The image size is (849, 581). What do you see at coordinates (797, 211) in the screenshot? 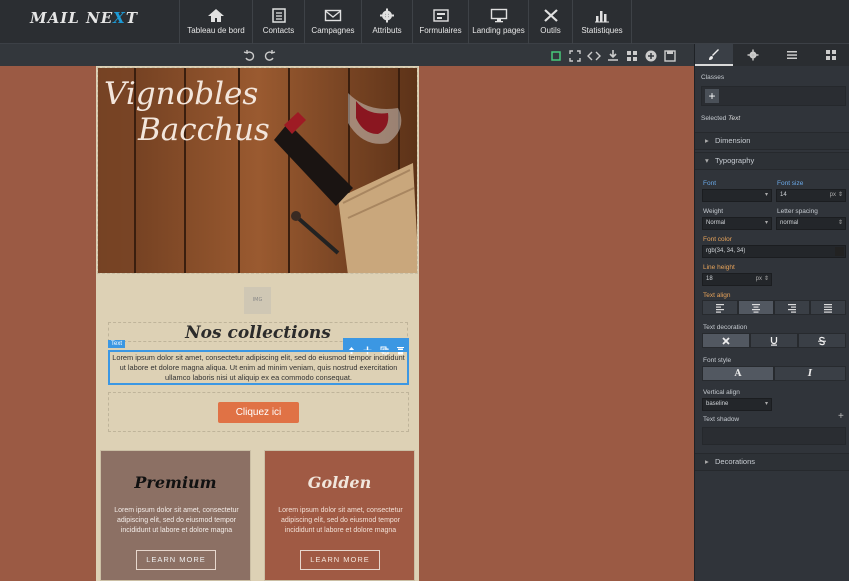
I see `letter-spacing-label: Letter spacing` at bounding box center [797, 211].